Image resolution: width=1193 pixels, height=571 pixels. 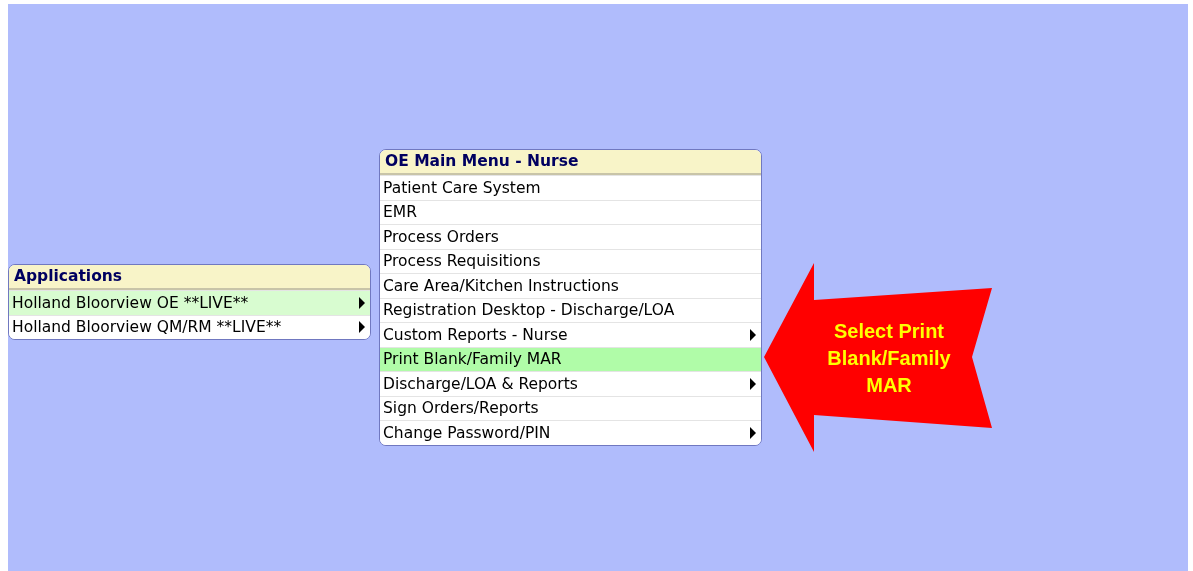 What do you see at coordinates (570, 432) in the screenshot?
I see `menu-item: Change Password/PIN` at bounding box center [570, 432].